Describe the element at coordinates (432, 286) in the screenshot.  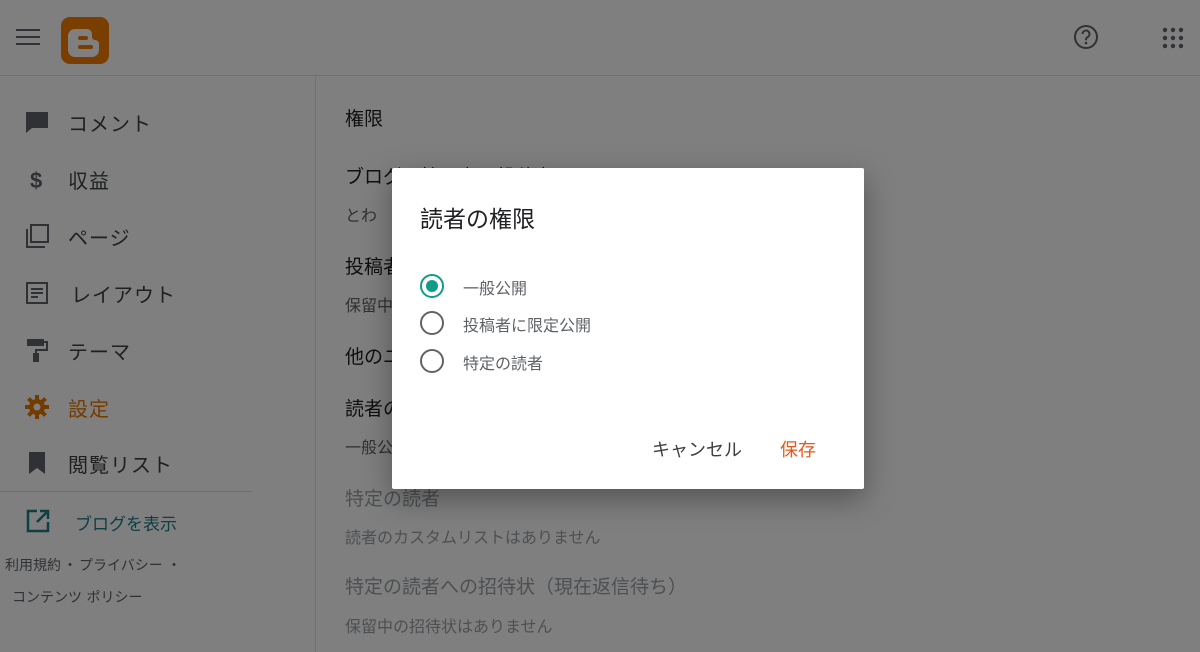
I see `radio-button-checked` at that location.